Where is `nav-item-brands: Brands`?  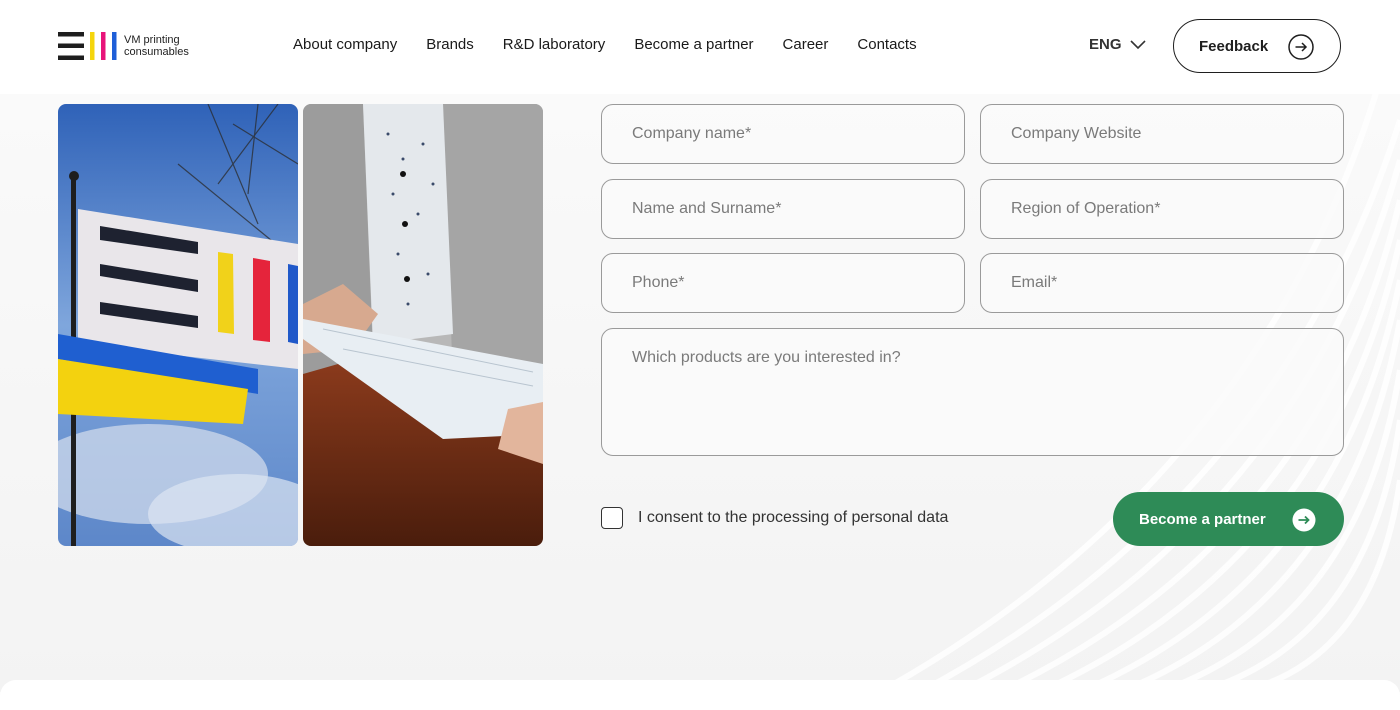
nav-item-brands: Brands is located at coordinates (450, 44).